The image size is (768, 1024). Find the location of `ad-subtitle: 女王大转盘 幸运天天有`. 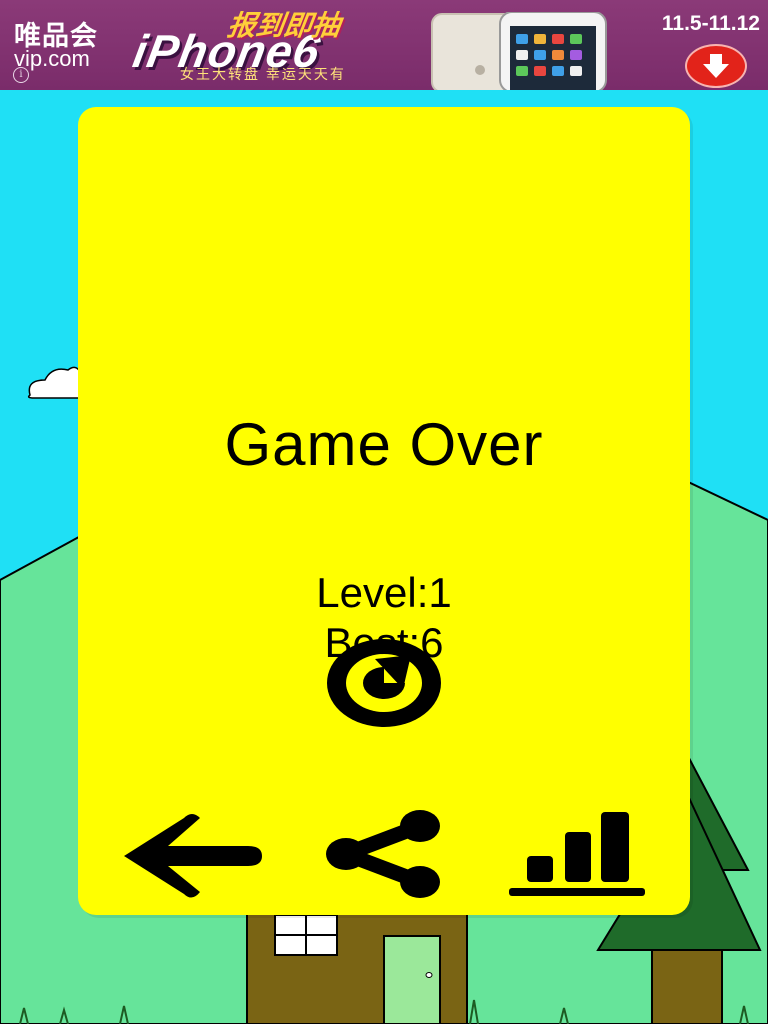

ad-subtitle: 女王大转盘 幸运天天有 is located at coordinates (263, 74).